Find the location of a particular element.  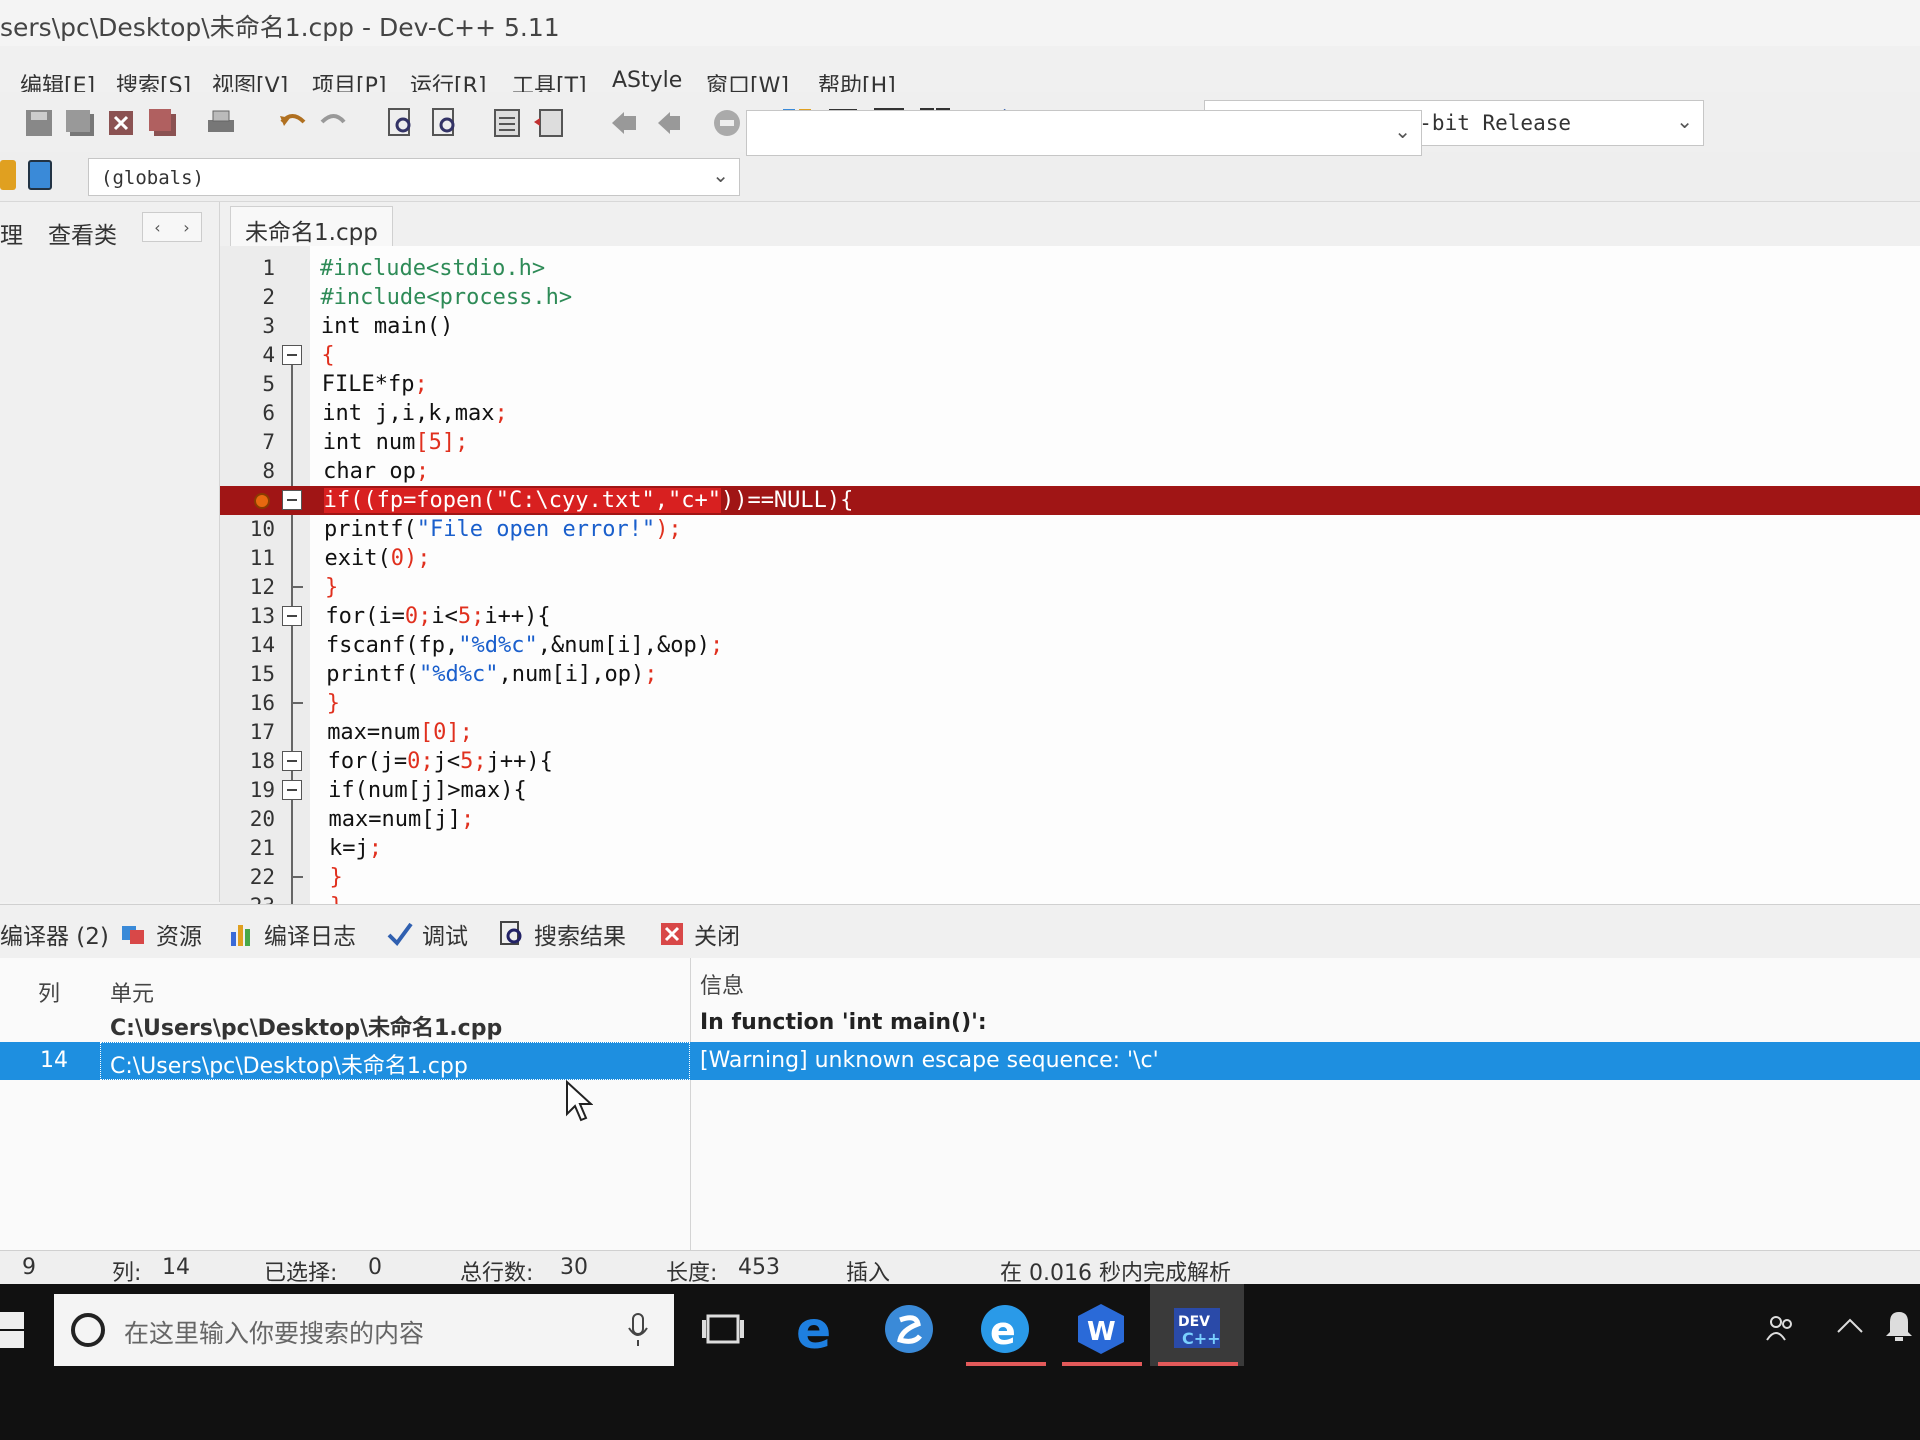

code-line: 7 int num[5]; is located at coordinates (1070, 442).